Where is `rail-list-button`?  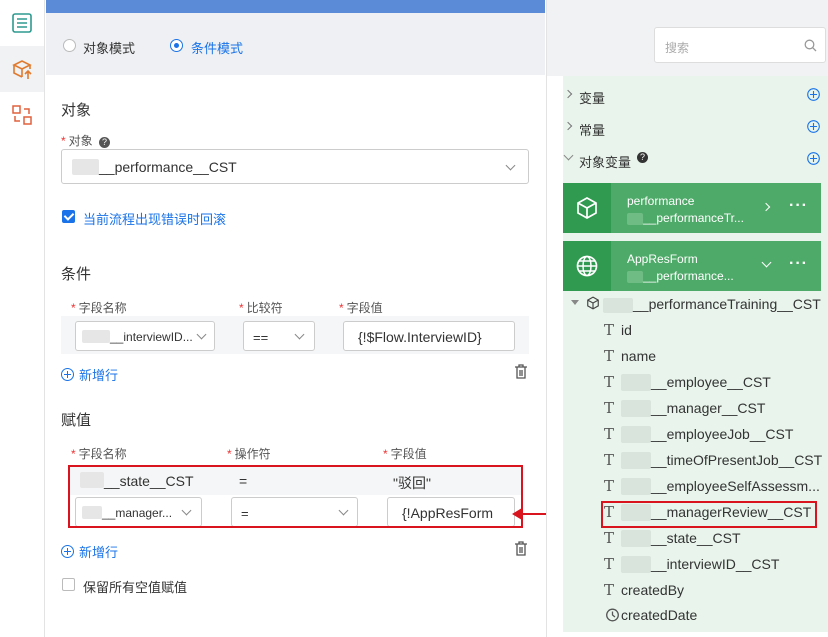
rail-list-button is located at coordinates (22, 23).